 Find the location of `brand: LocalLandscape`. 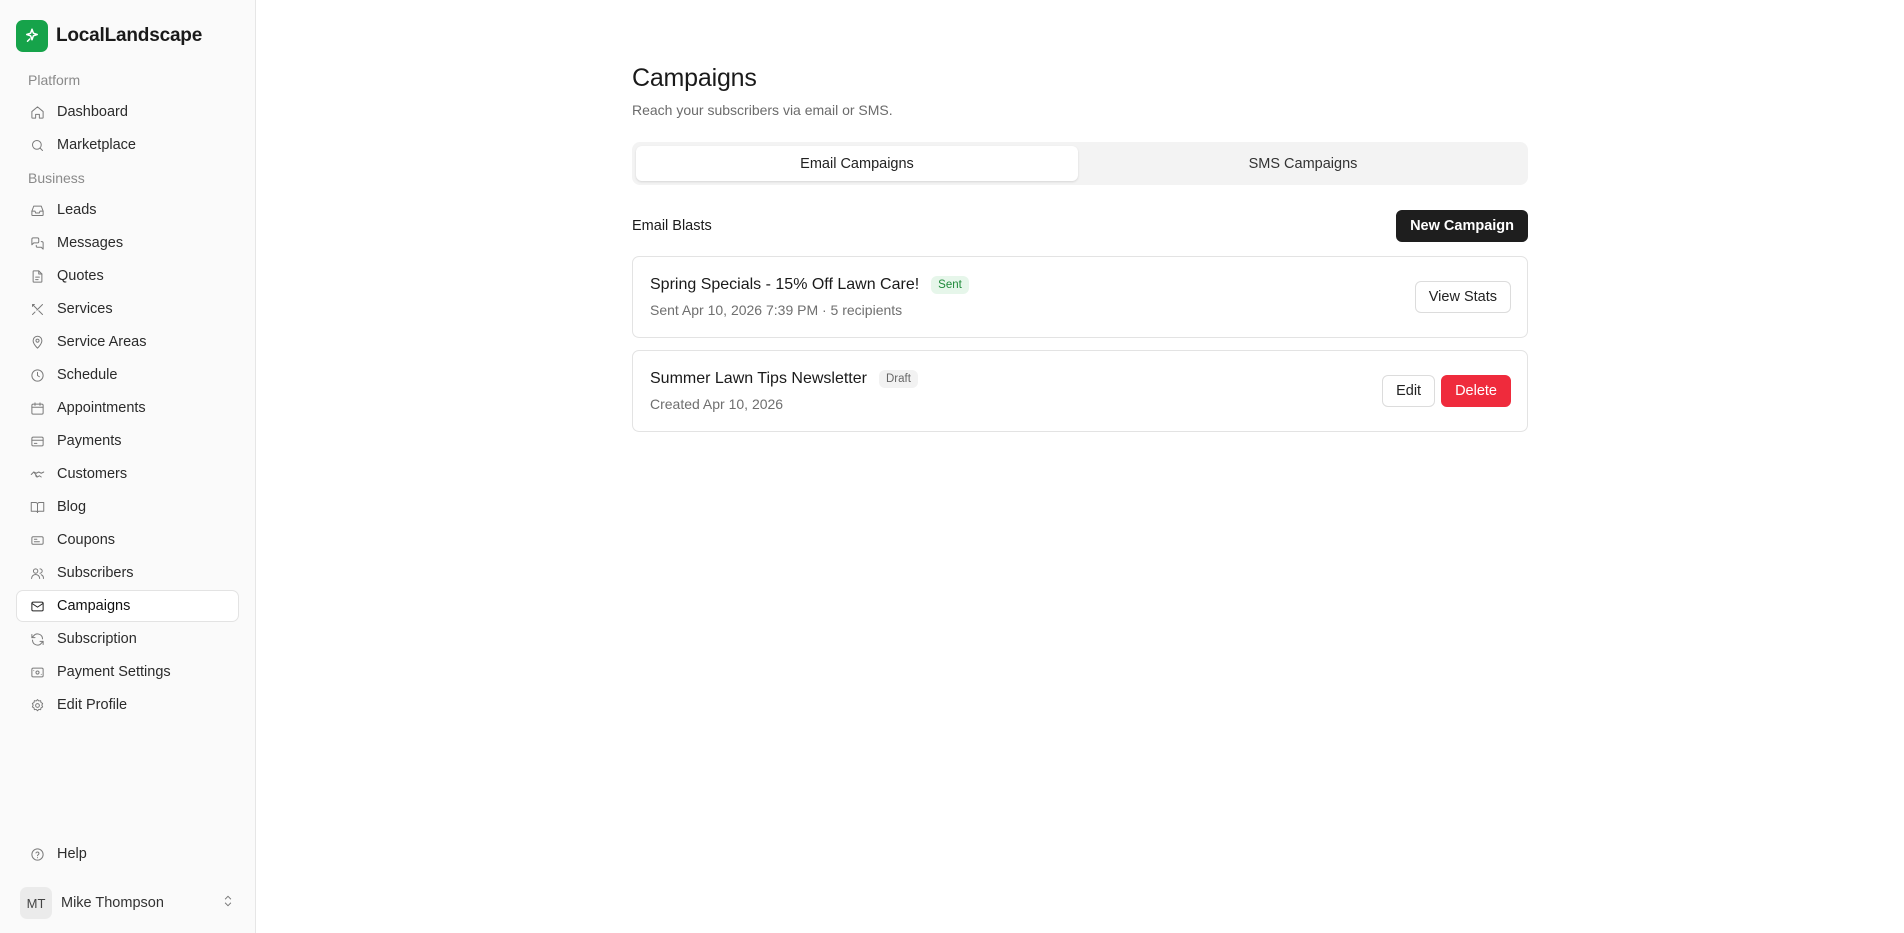

brand: LocalLandscape is located at coordinates (127, 36).